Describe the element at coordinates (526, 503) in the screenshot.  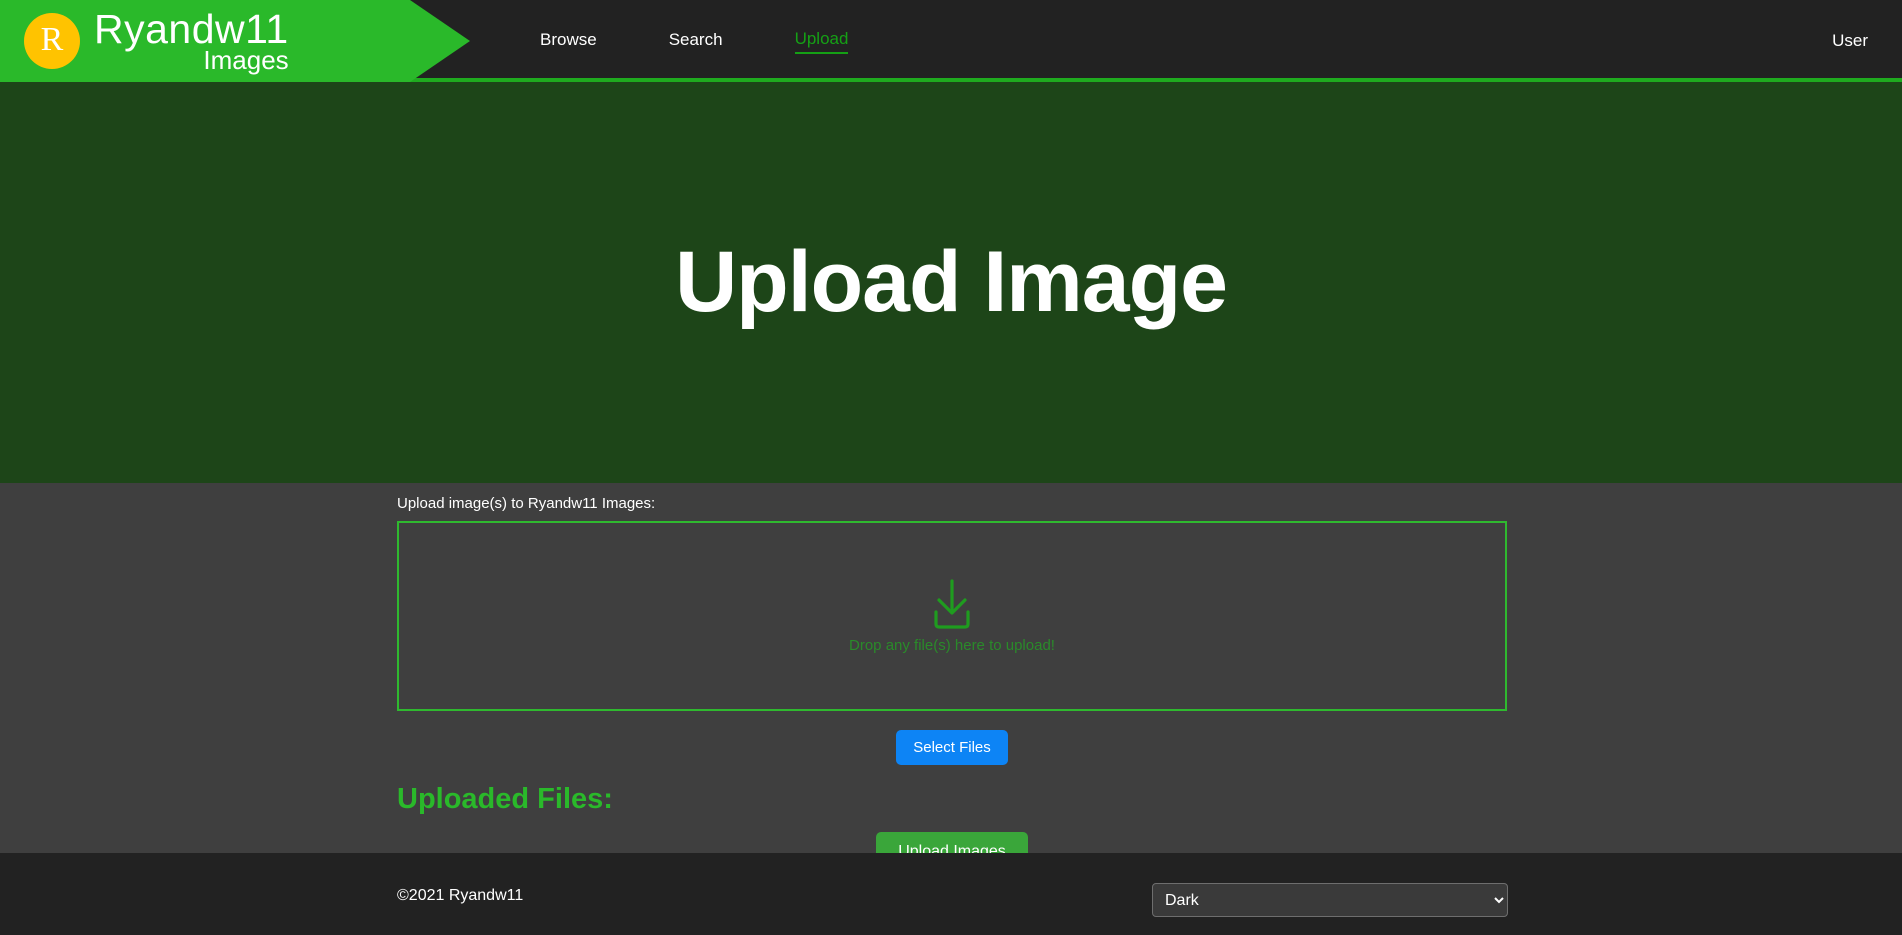
I see `upload-form-label: Upload image(s) to Ryandw11 Images:` at that location.